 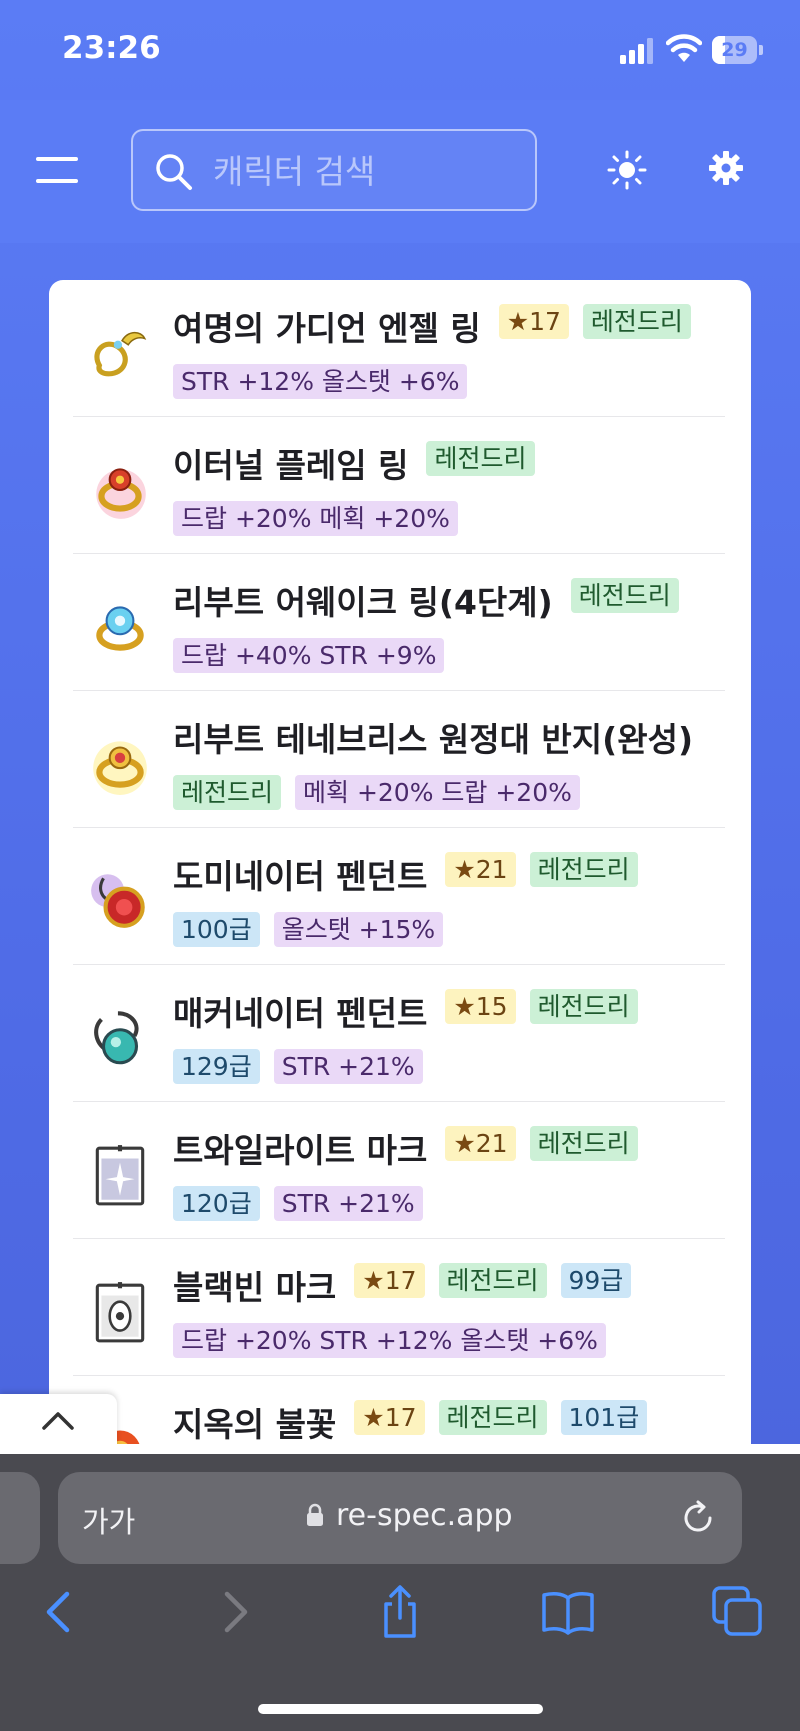 I want to click on chevron-up-icon, so click(x=58, y=1421).